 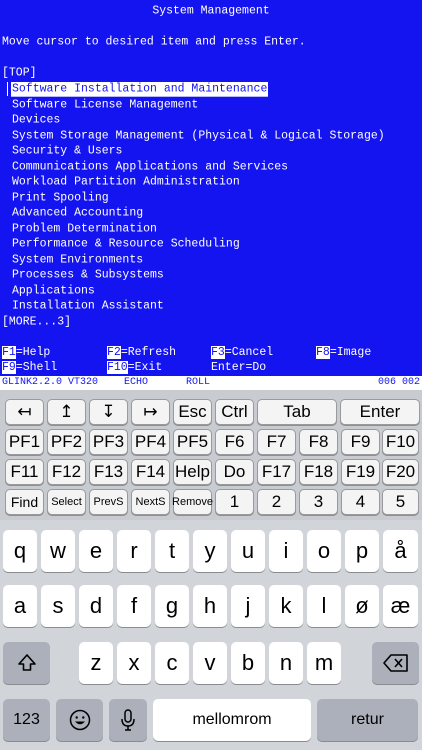 I want to click on enter-key: Enter, so click(x=380, y=412).